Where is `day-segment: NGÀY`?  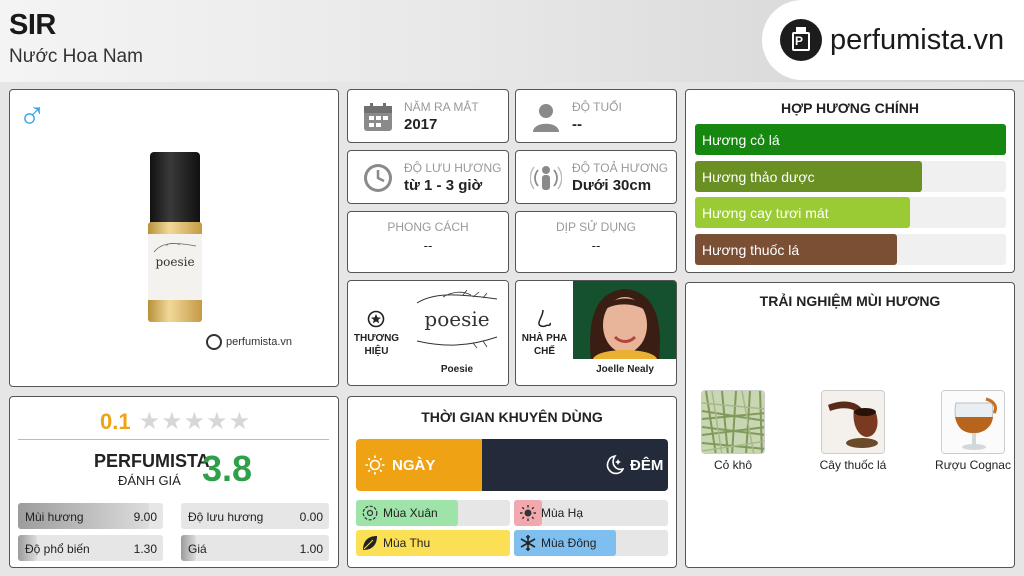 day-segment: NGÀY is located at coordinates (419, 465).